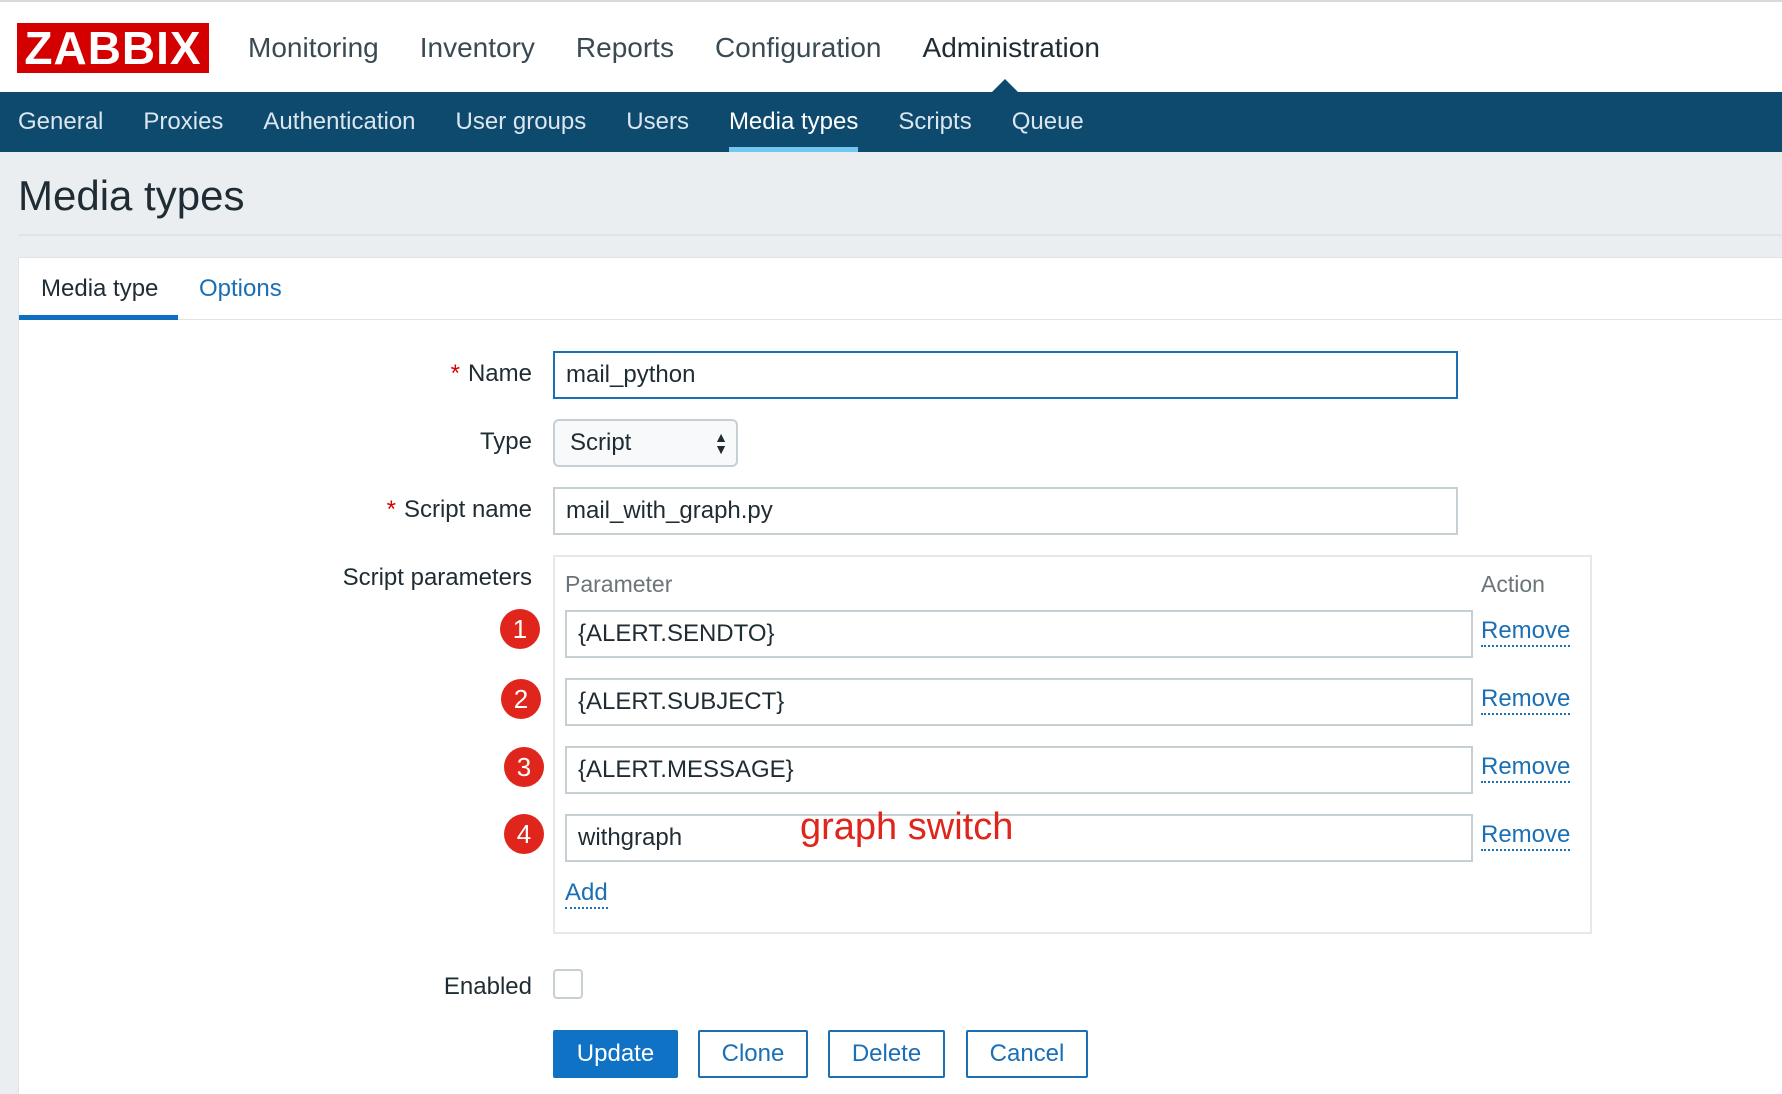  Describe the element at coordinates (1048, 122) in the screenshot. I see `sub-nav-queue: Queue` at that location.